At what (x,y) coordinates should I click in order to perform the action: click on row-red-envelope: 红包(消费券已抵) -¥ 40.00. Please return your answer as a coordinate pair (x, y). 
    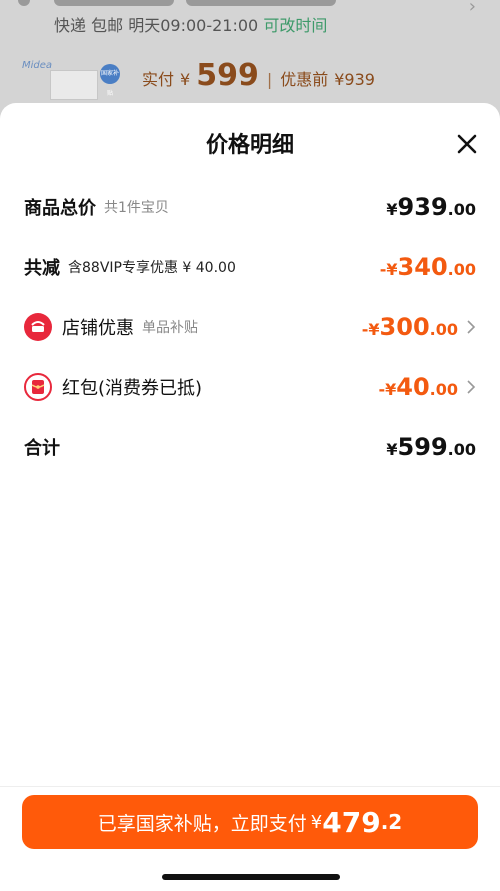
    Looking at the image, I should click on (250, 387).